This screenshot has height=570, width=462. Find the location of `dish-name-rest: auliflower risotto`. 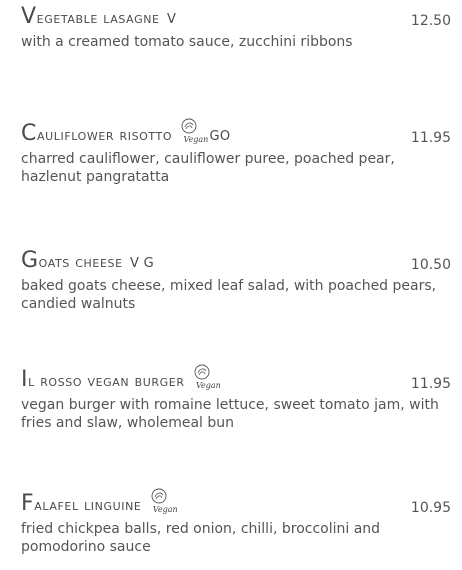

dish-name-rest: auliflower risotto is located at coordinates (104, 135).